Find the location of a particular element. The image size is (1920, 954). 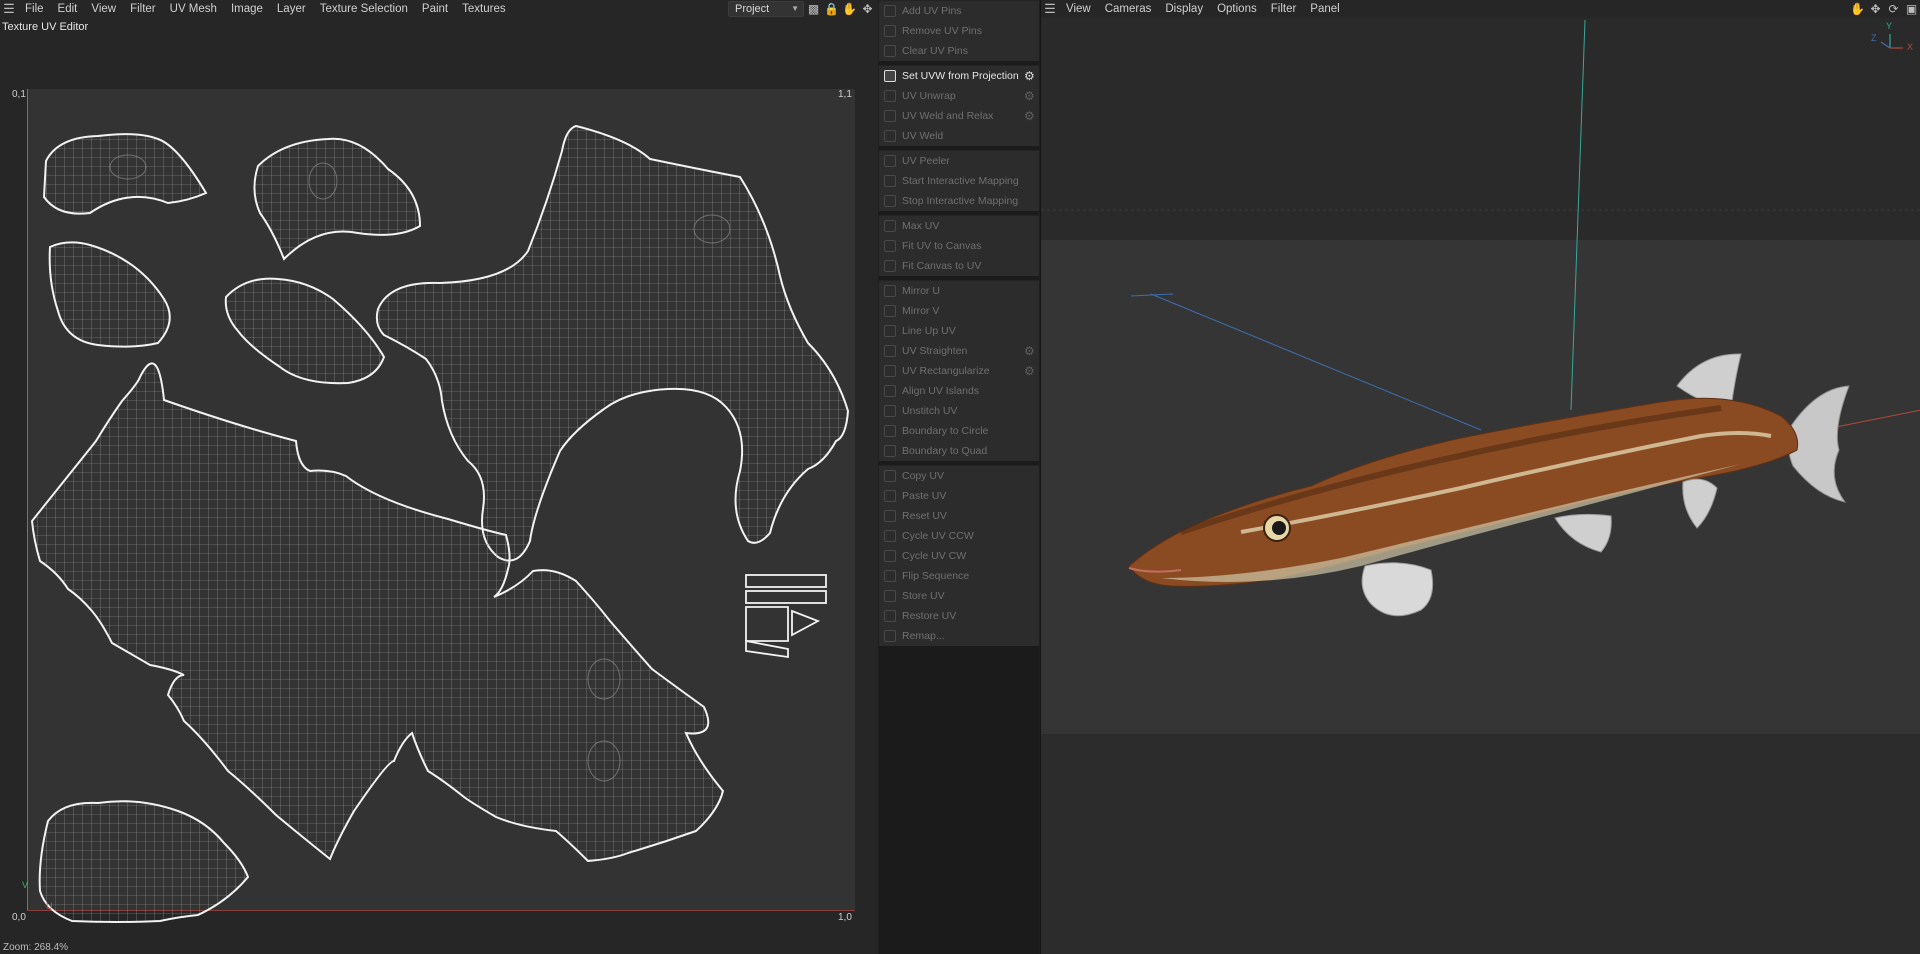

command-uv-peeler: UV Peeler is located at coordinates (959, 161).